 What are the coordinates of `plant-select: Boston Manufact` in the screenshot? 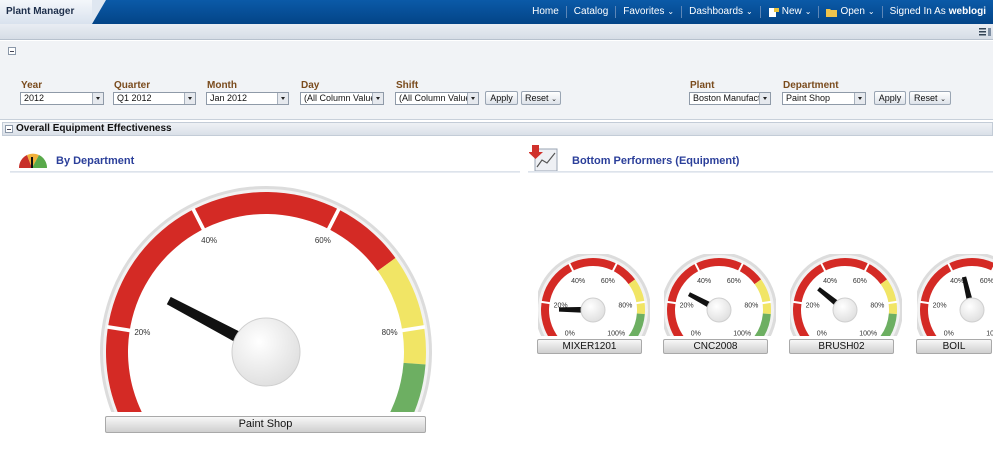 It's located at (730, 98).